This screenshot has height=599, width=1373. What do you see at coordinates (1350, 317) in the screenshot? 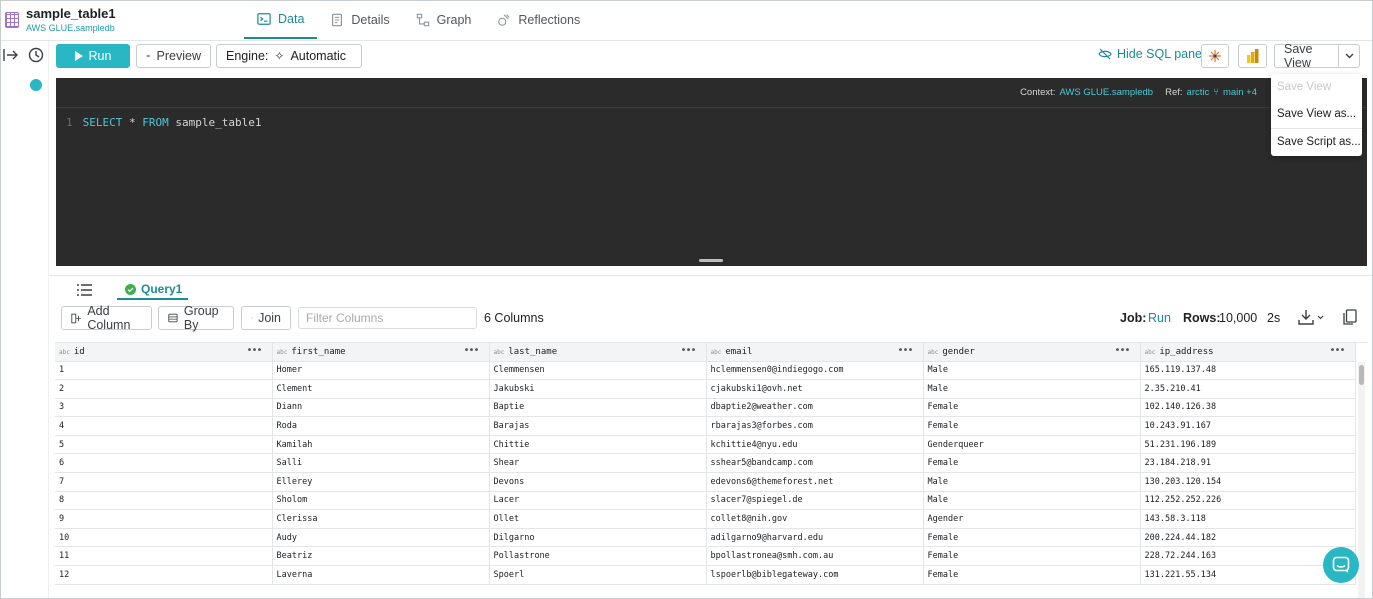
I see `copy-icon` at bounding box center [1350, 317].